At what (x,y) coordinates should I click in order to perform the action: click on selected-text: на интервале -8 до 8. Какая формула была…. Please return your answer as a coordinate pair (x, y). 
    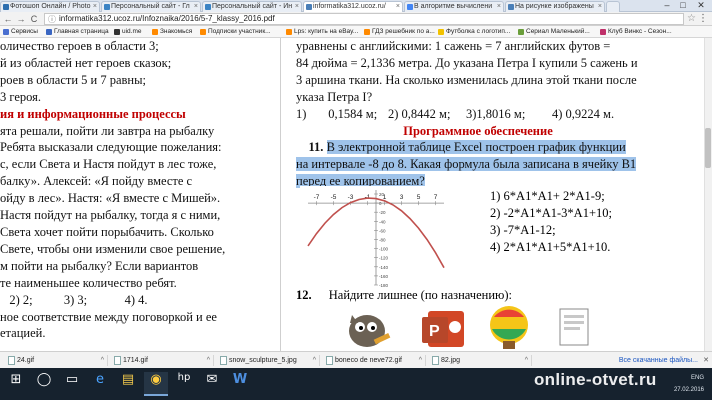
    Looking at the image, I should click on (466, 164).